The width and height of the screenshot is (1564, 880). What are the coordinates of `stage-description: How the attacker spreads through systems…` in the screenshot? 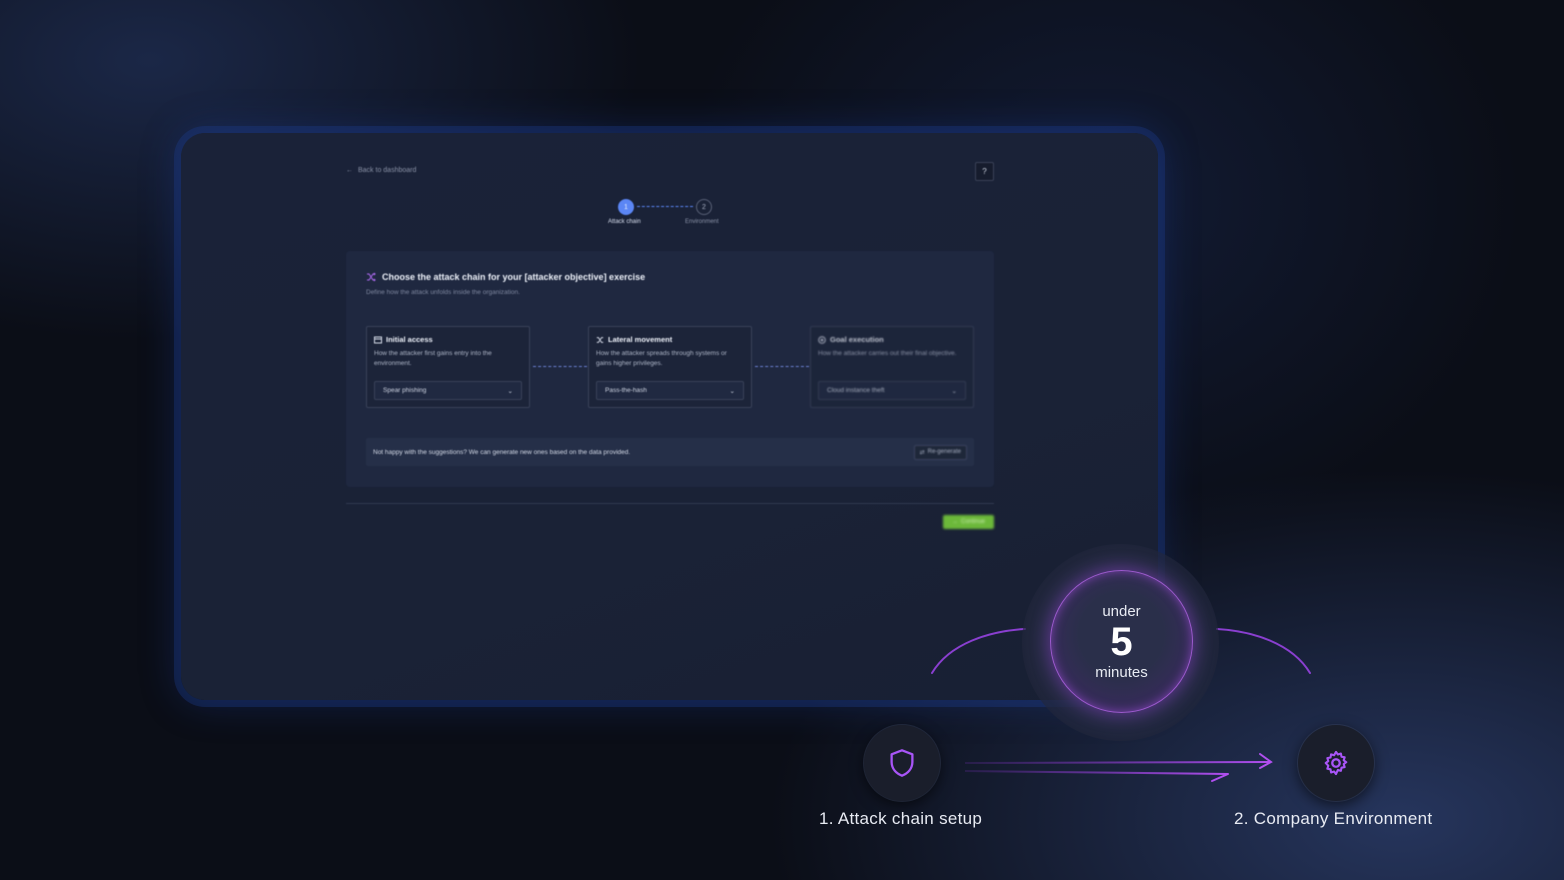 It's located at (661, 358).